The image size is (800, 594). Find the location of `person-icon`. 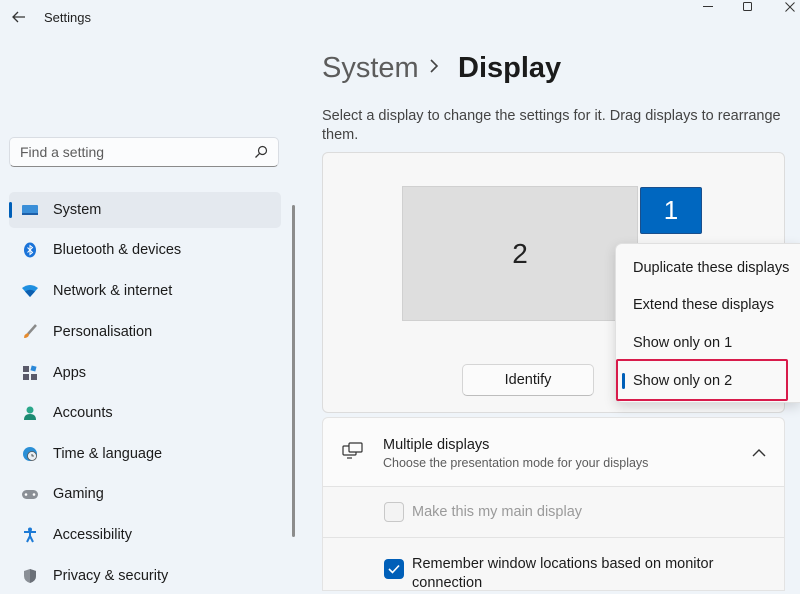

person-icon is located at coordinates (30, 413).